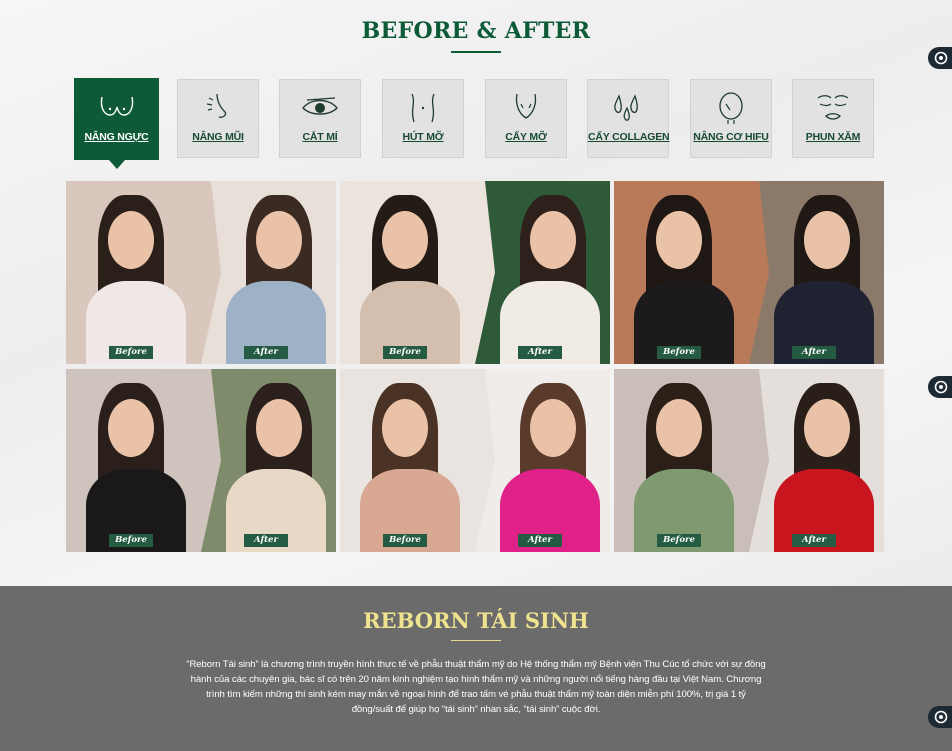 The width and height of the screenshot is (952, 751). I want to click on tab-phun-xam: PHUN XĂM, so click(833, 118).